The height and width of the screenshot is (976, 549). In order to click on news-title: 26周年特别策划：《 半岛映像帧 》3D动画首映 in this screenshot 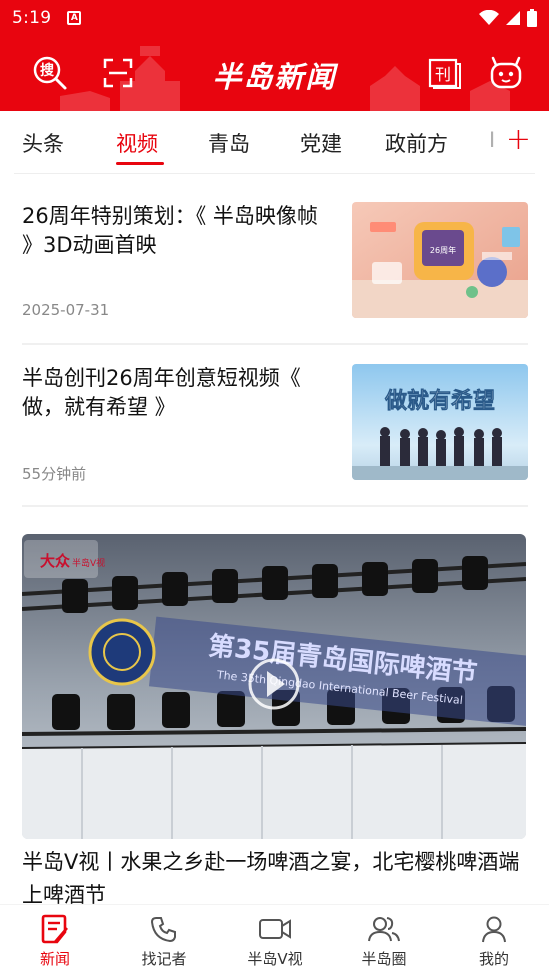, I will do `click(170, 230)`.